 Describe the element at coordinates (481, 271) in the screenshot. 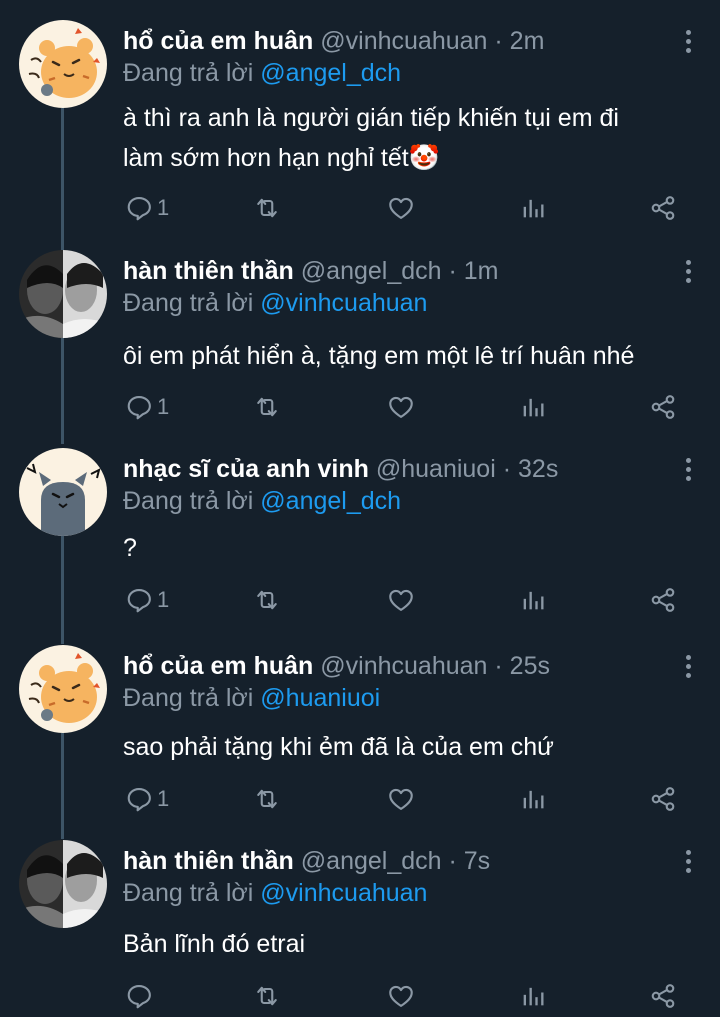

I see `timestamp: 1m` at that location.